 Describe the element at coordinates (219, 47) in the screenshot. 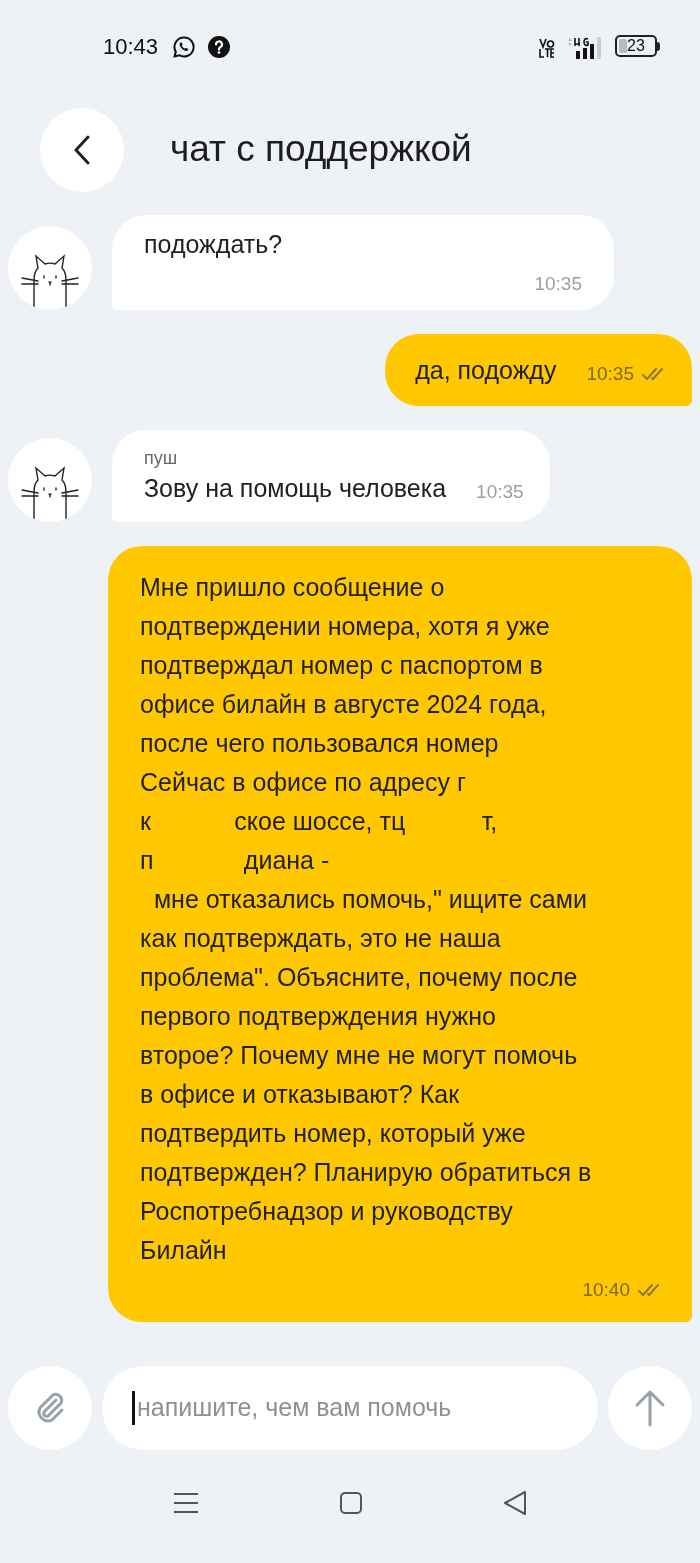

I see `help-icon` at that location.